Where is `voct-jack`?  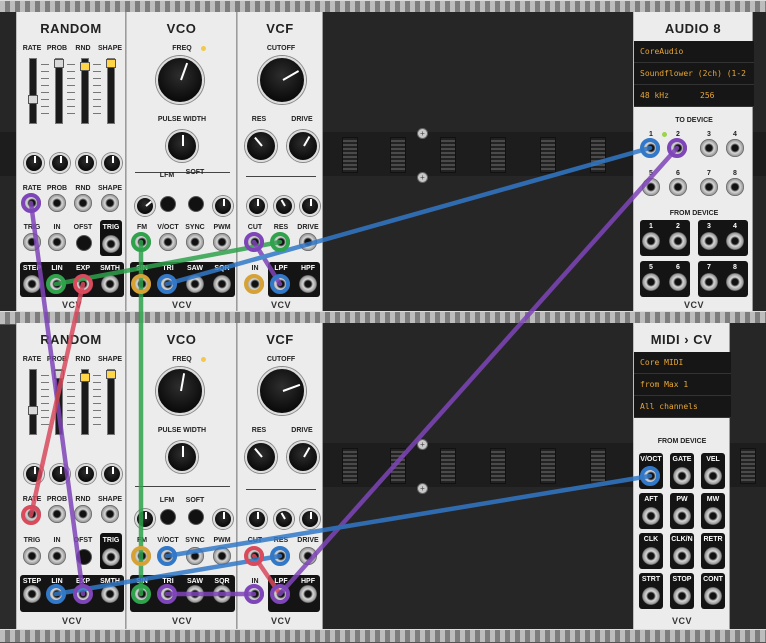
voct-jack is located at coordinates (168, 242).